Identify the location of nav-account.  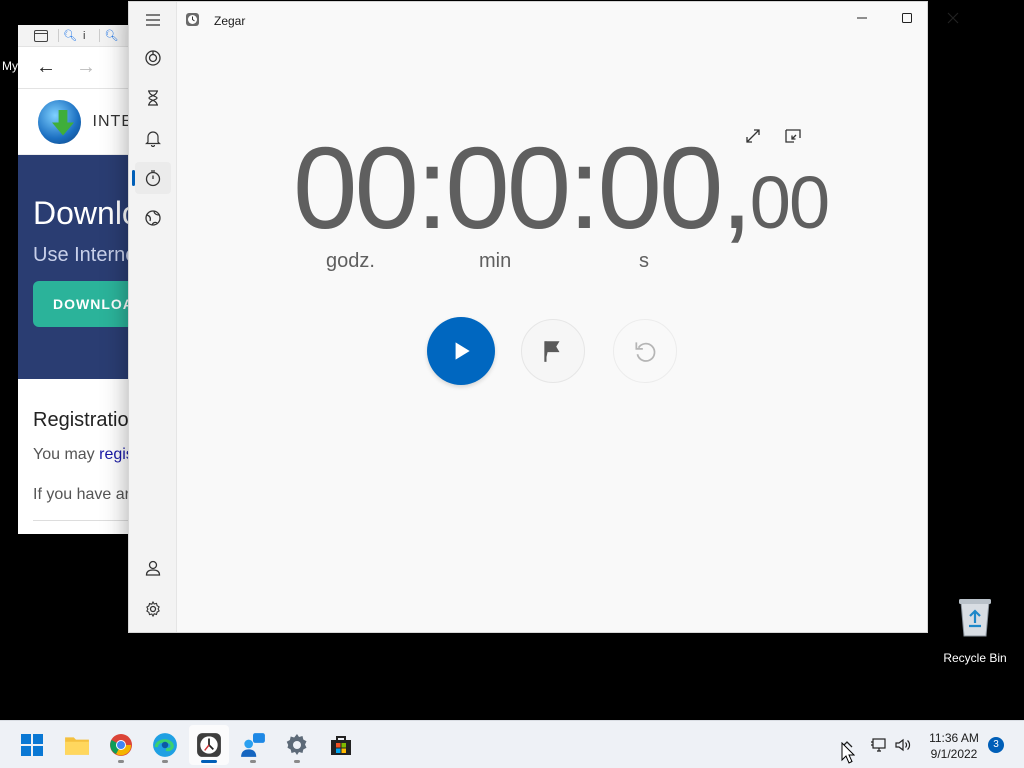
(153, 568).